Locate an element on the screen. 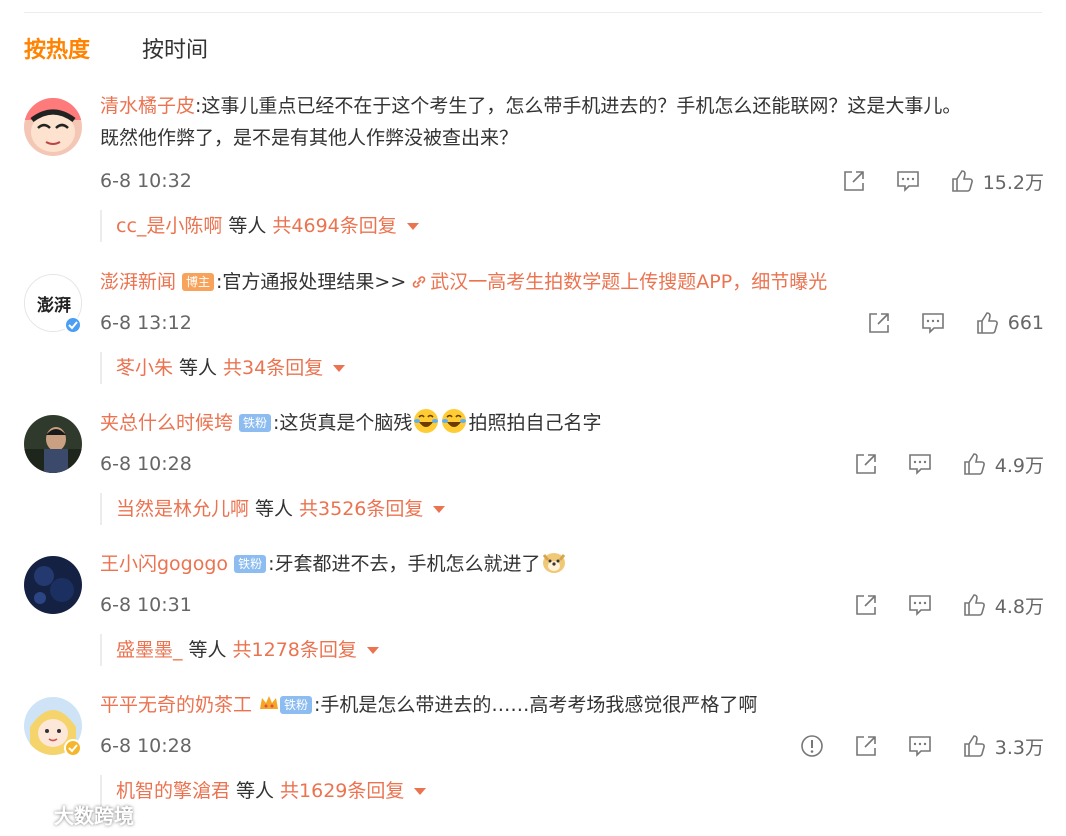  comment-meta: 6-8 10:31 4.8万 is located at coordinates (572, 605).